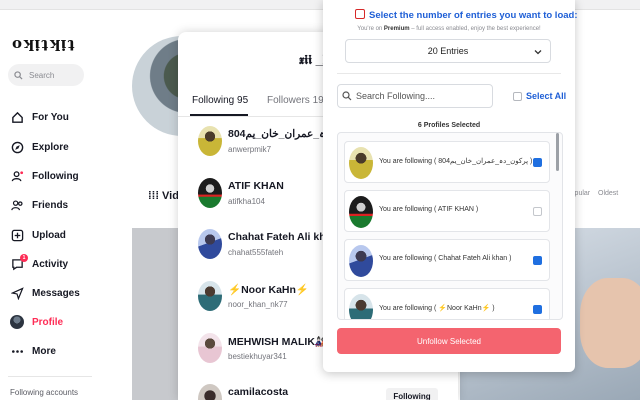 This screenshot has height=400, width=640. What do you see at coordinates (256, 186) in the screenshot?
I see `user-name: ATIF KHAN` at bounding box center [256, 186].